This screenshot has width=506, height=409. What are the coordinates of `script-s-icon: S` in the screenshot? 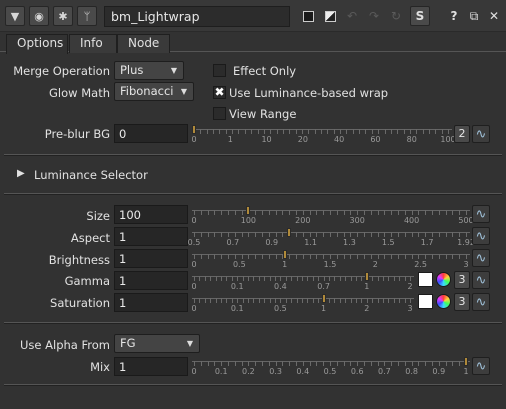 It's located at (420, 16).